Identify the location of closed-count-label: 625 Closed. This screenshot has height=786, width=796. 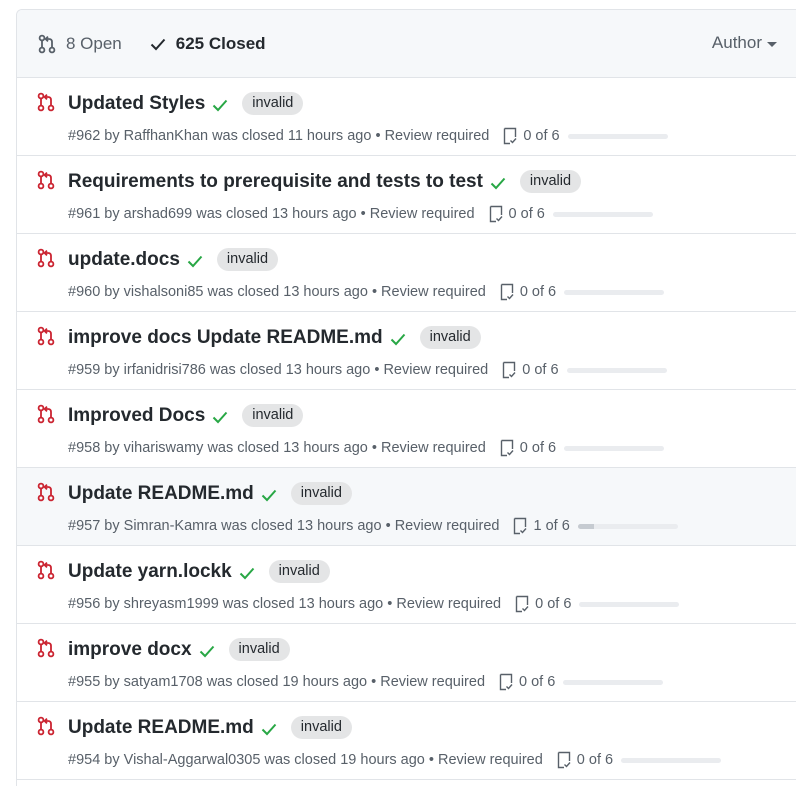
(220, 43).